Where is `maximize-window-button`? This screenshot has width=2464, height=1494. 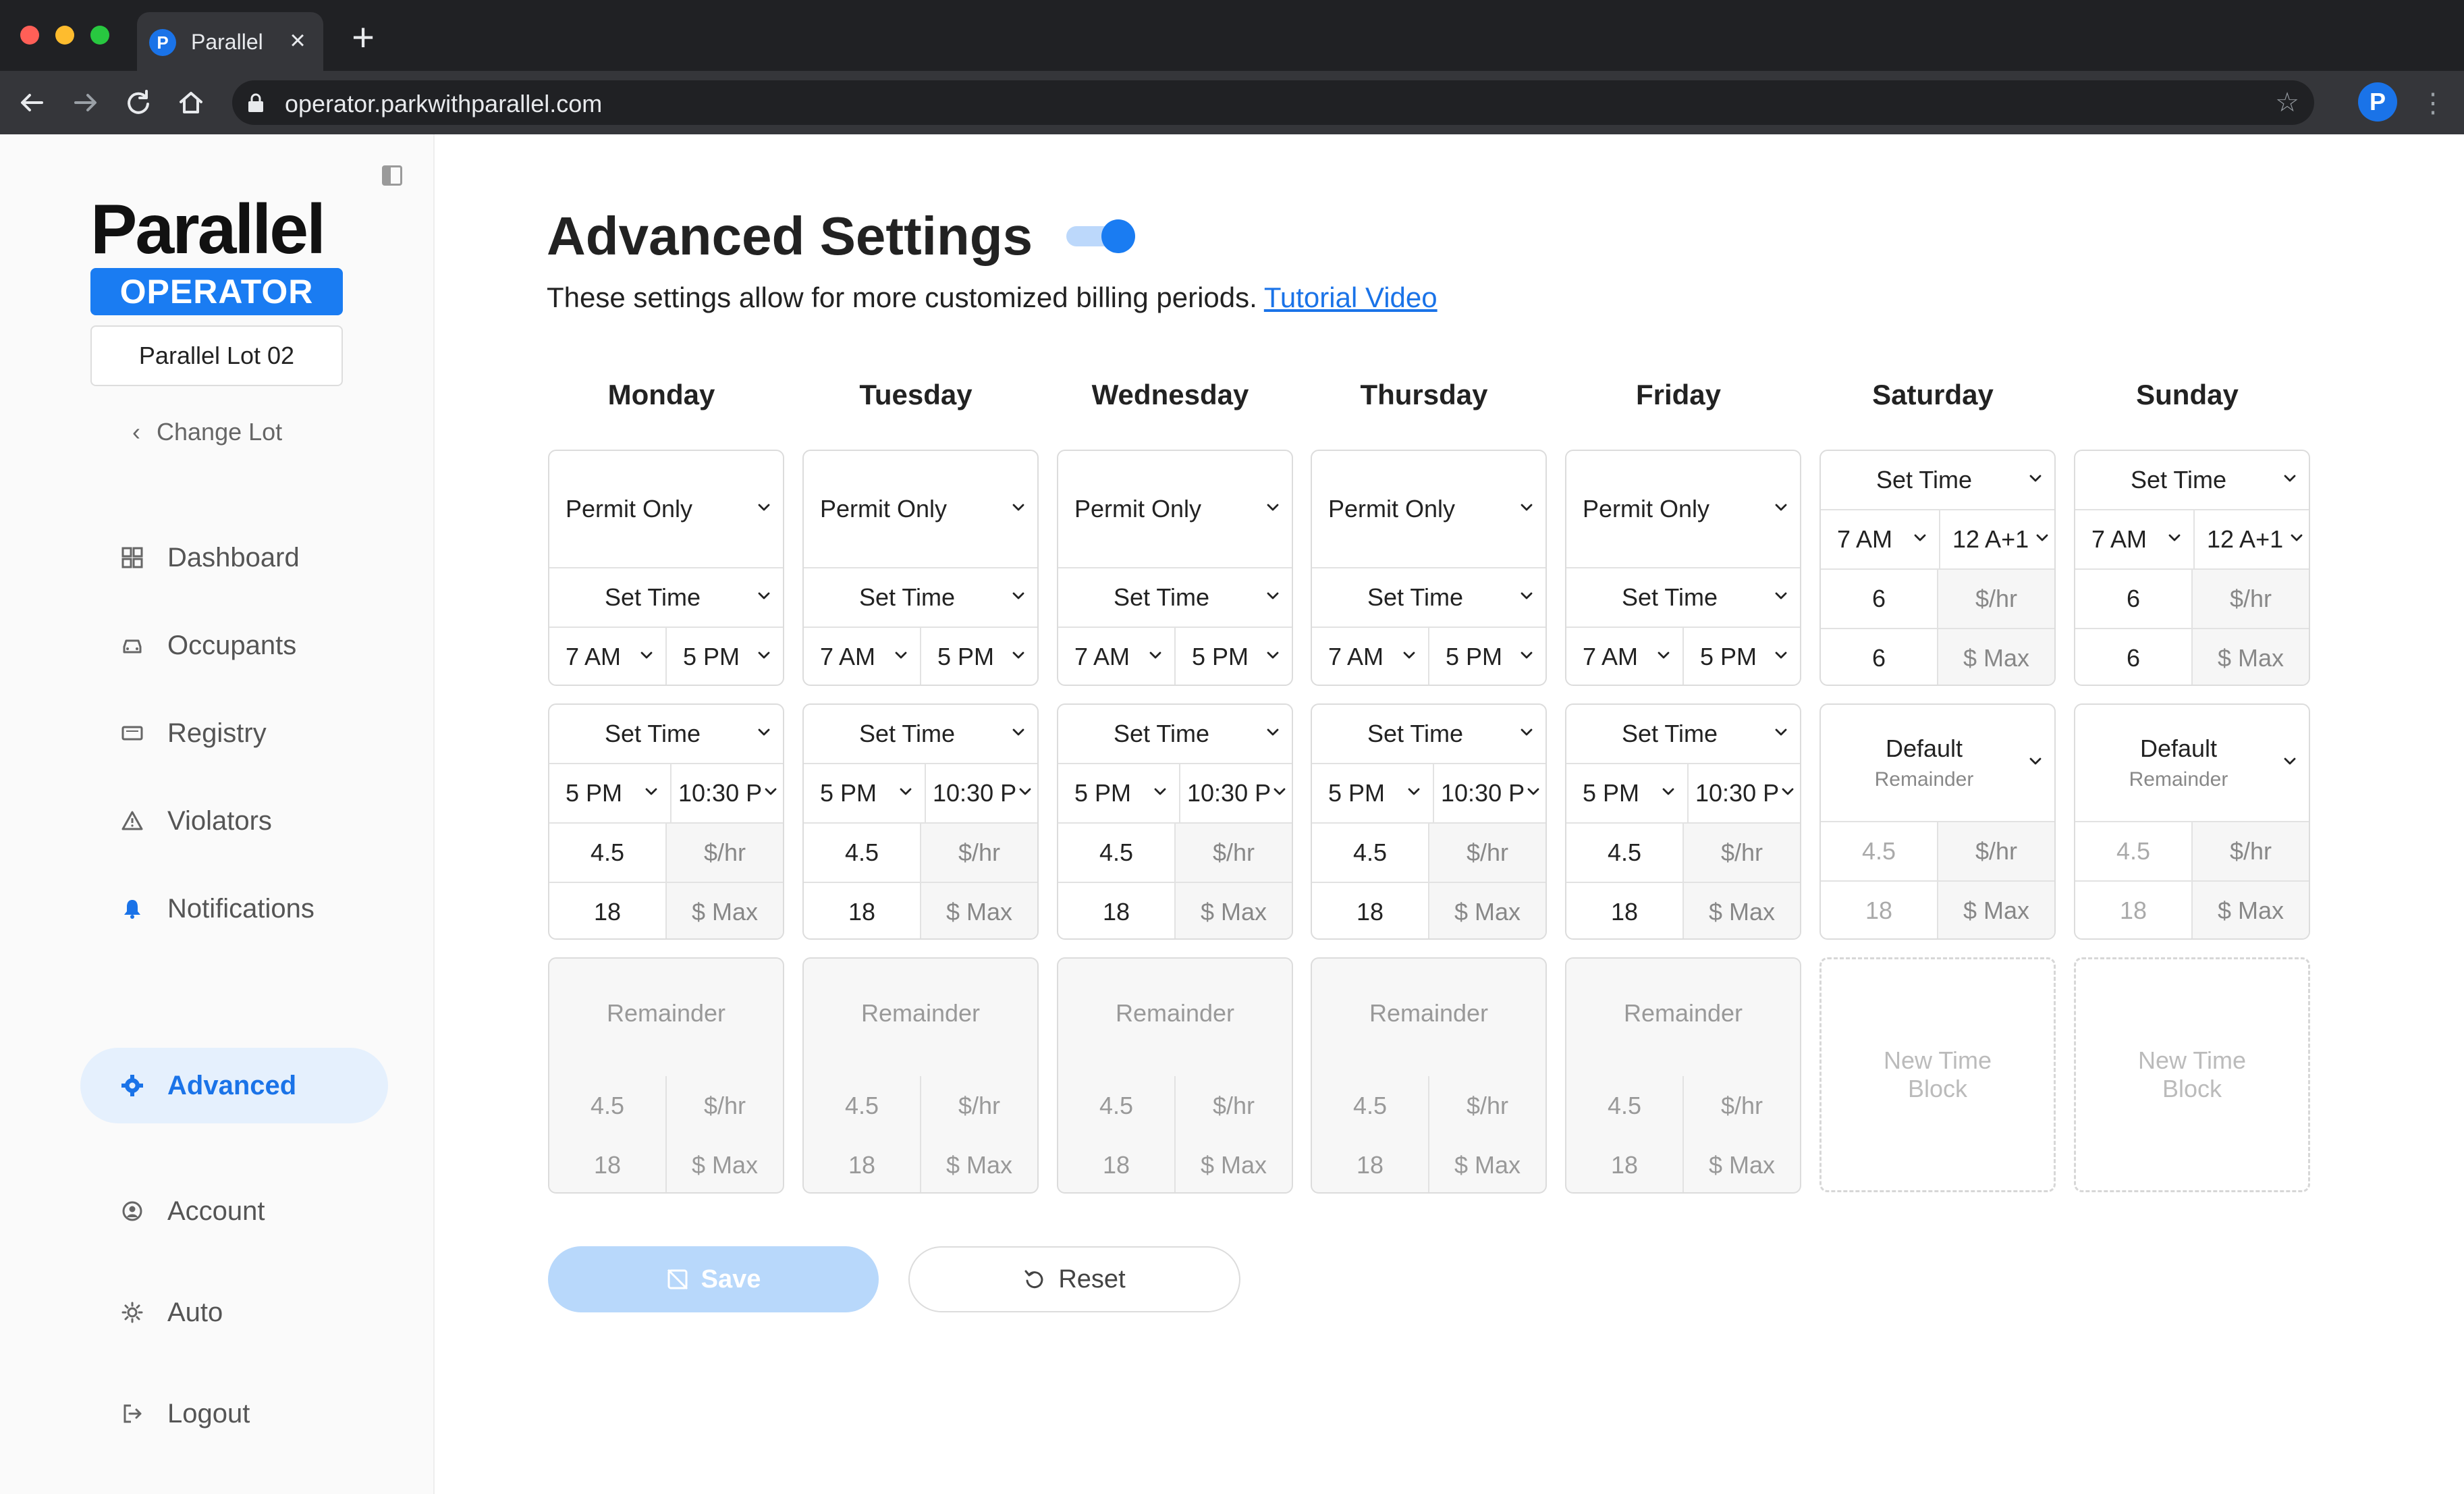 maximize-window-button is located at coordinates (99, 35).